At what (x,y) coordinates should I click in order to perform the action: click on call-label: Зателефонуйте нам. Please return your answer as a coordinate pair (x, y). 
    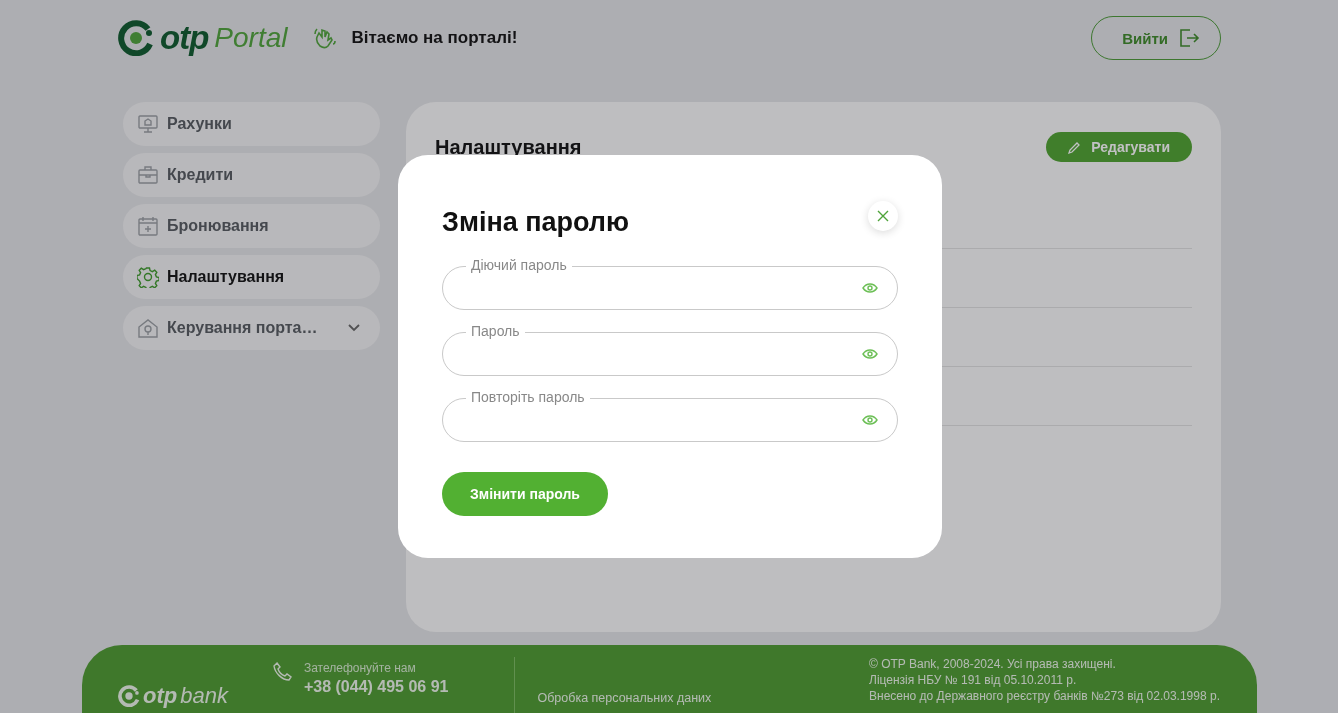
    Looking at the image, I should click on (360, 668).